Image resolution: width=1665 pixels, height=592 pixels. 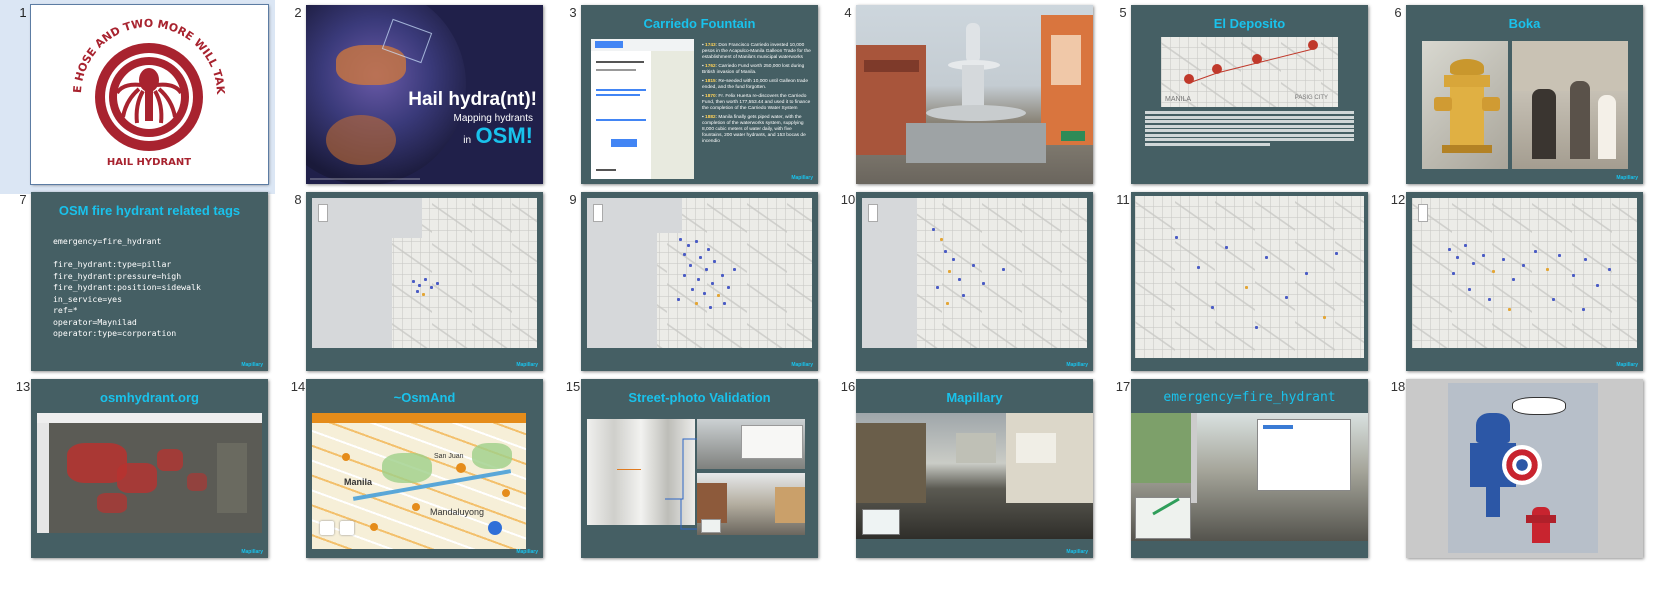 I want to click on fountain-photo, so click(x=974, y=94).